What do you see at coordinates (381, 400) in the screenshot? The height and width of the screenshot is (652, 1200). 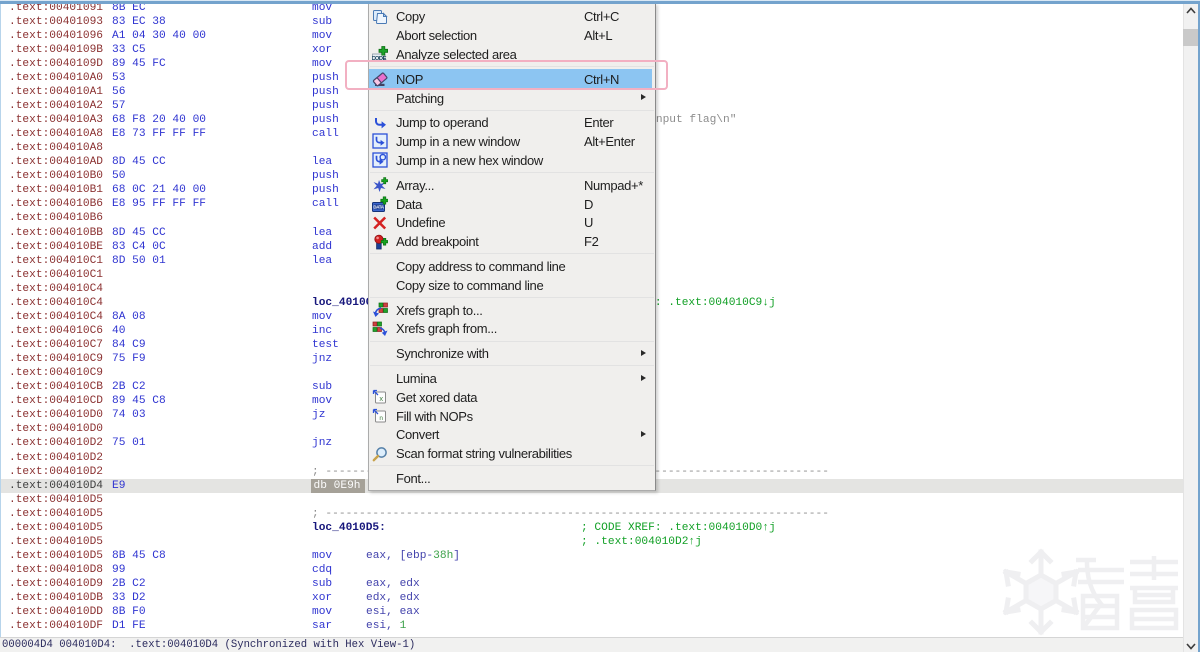 I see `svg-text: x` at bounding box center [381, 400].